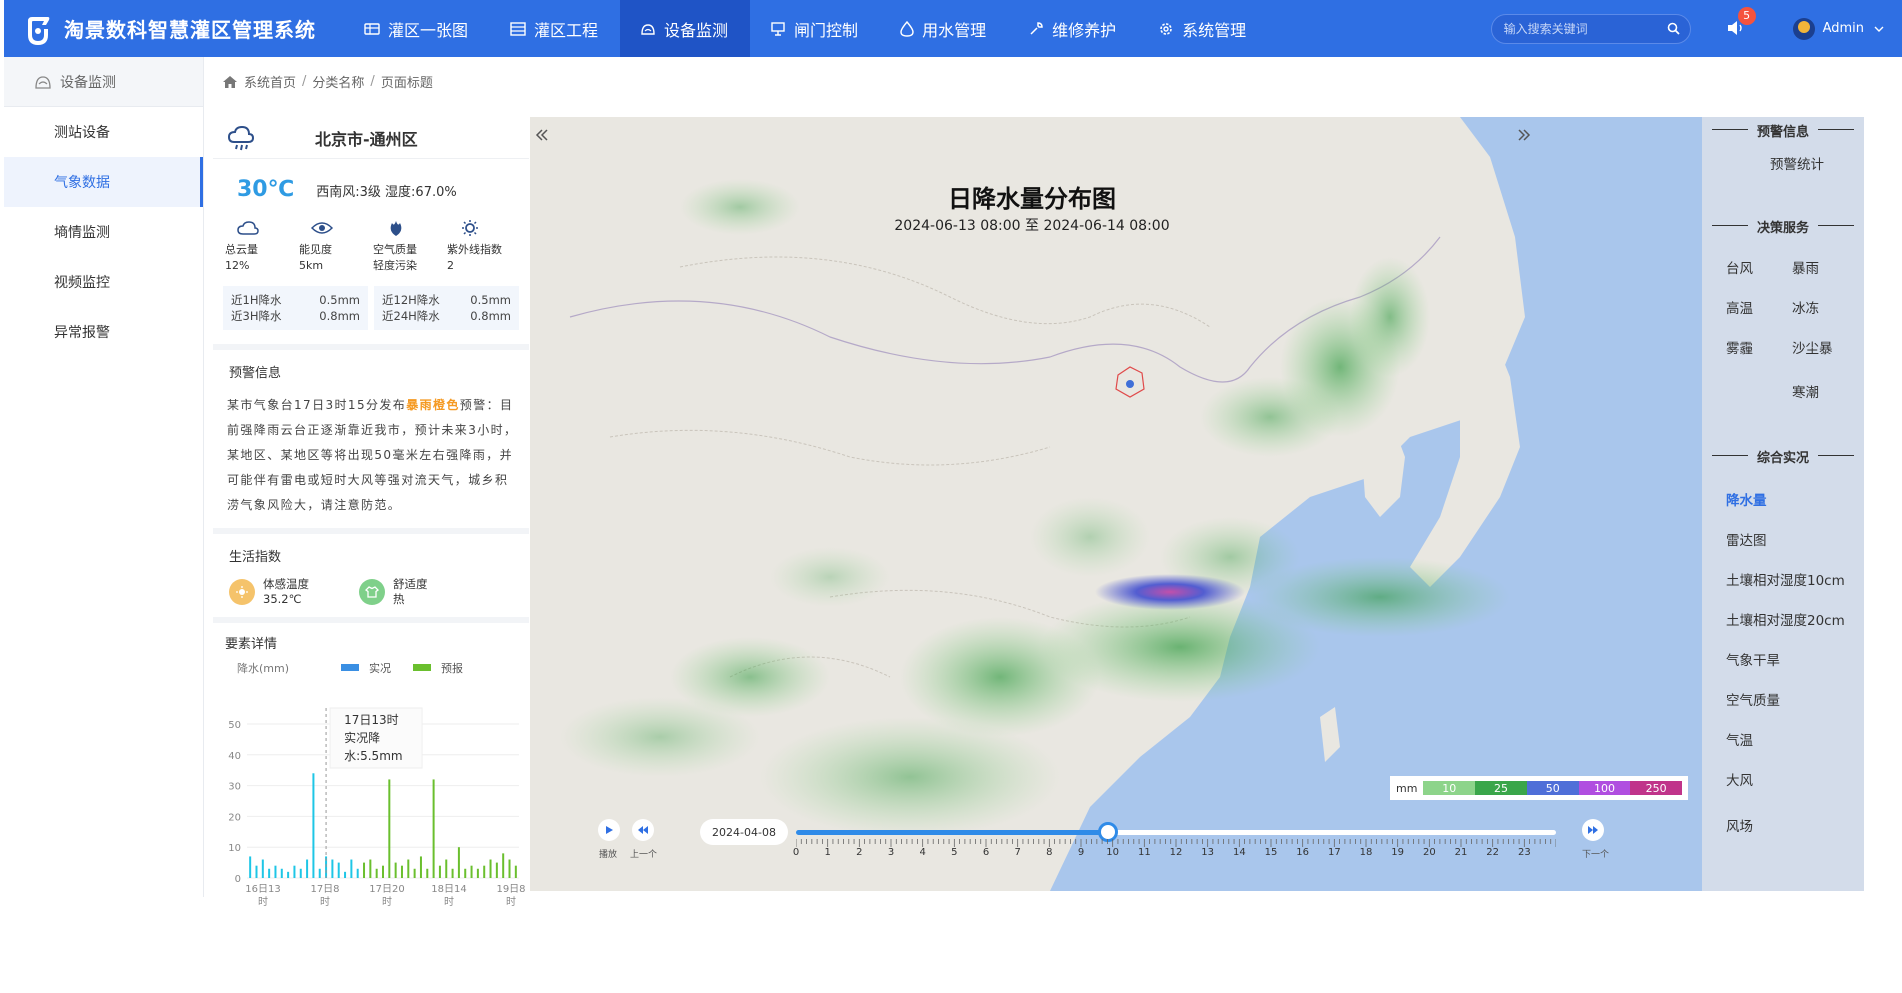  Describe the element at coordinates (1746, 15) in the screenshot. I see `notification-badge: 5` at that location.